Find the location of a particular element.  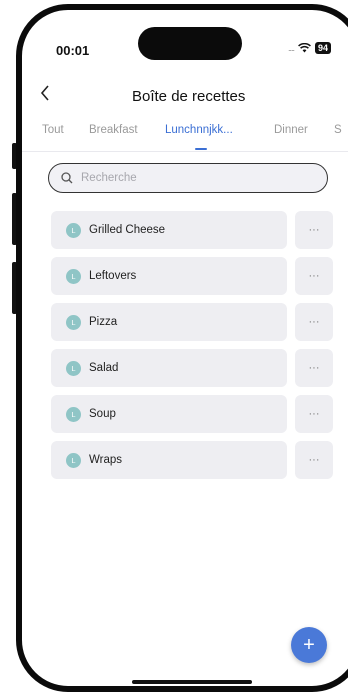

active-tab-indicator is located at coordinates (201, 149).